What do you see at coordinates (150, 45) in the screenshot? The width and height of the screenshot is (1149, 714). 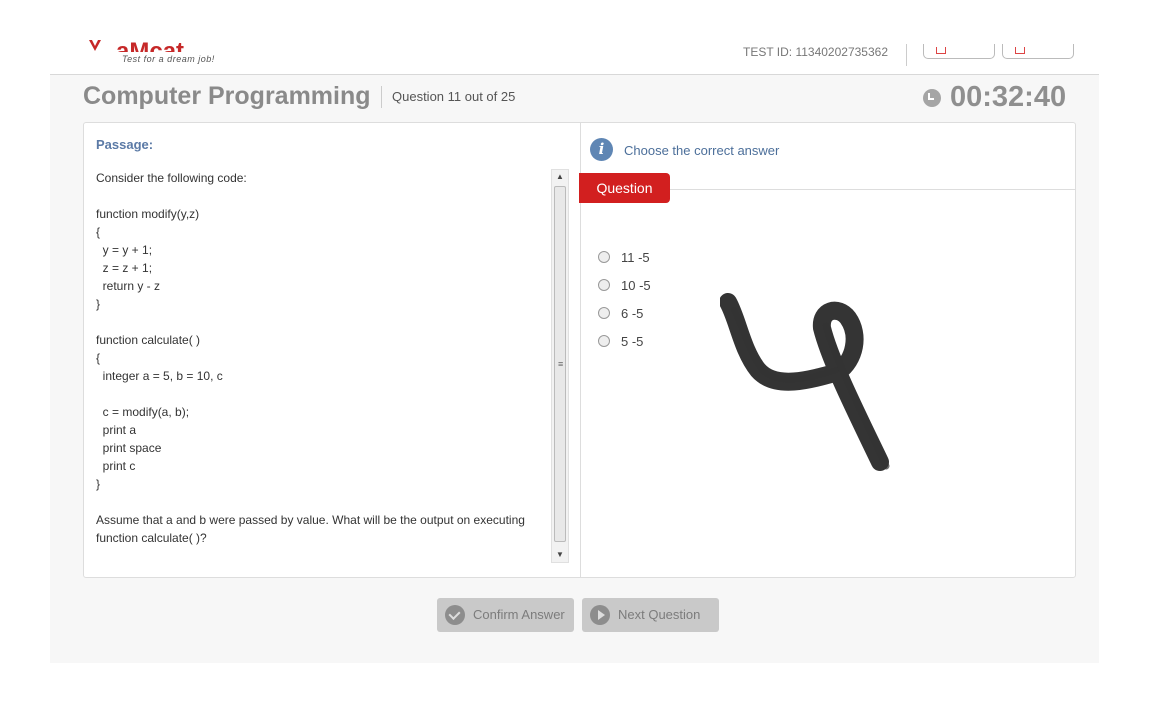 I see `logo-text: aMcat` at bounding box center [150, 45].